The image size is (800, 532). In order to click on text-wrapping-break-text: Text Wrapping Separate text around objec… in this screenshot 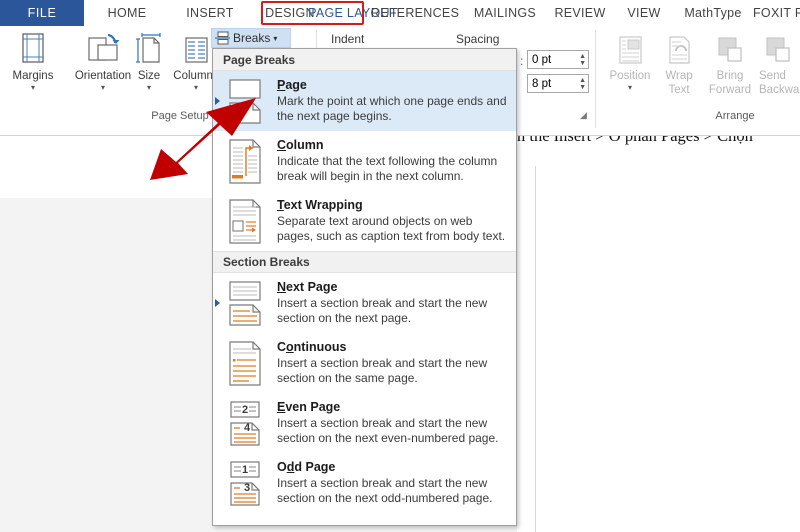, I will do `click(392, 221)`.